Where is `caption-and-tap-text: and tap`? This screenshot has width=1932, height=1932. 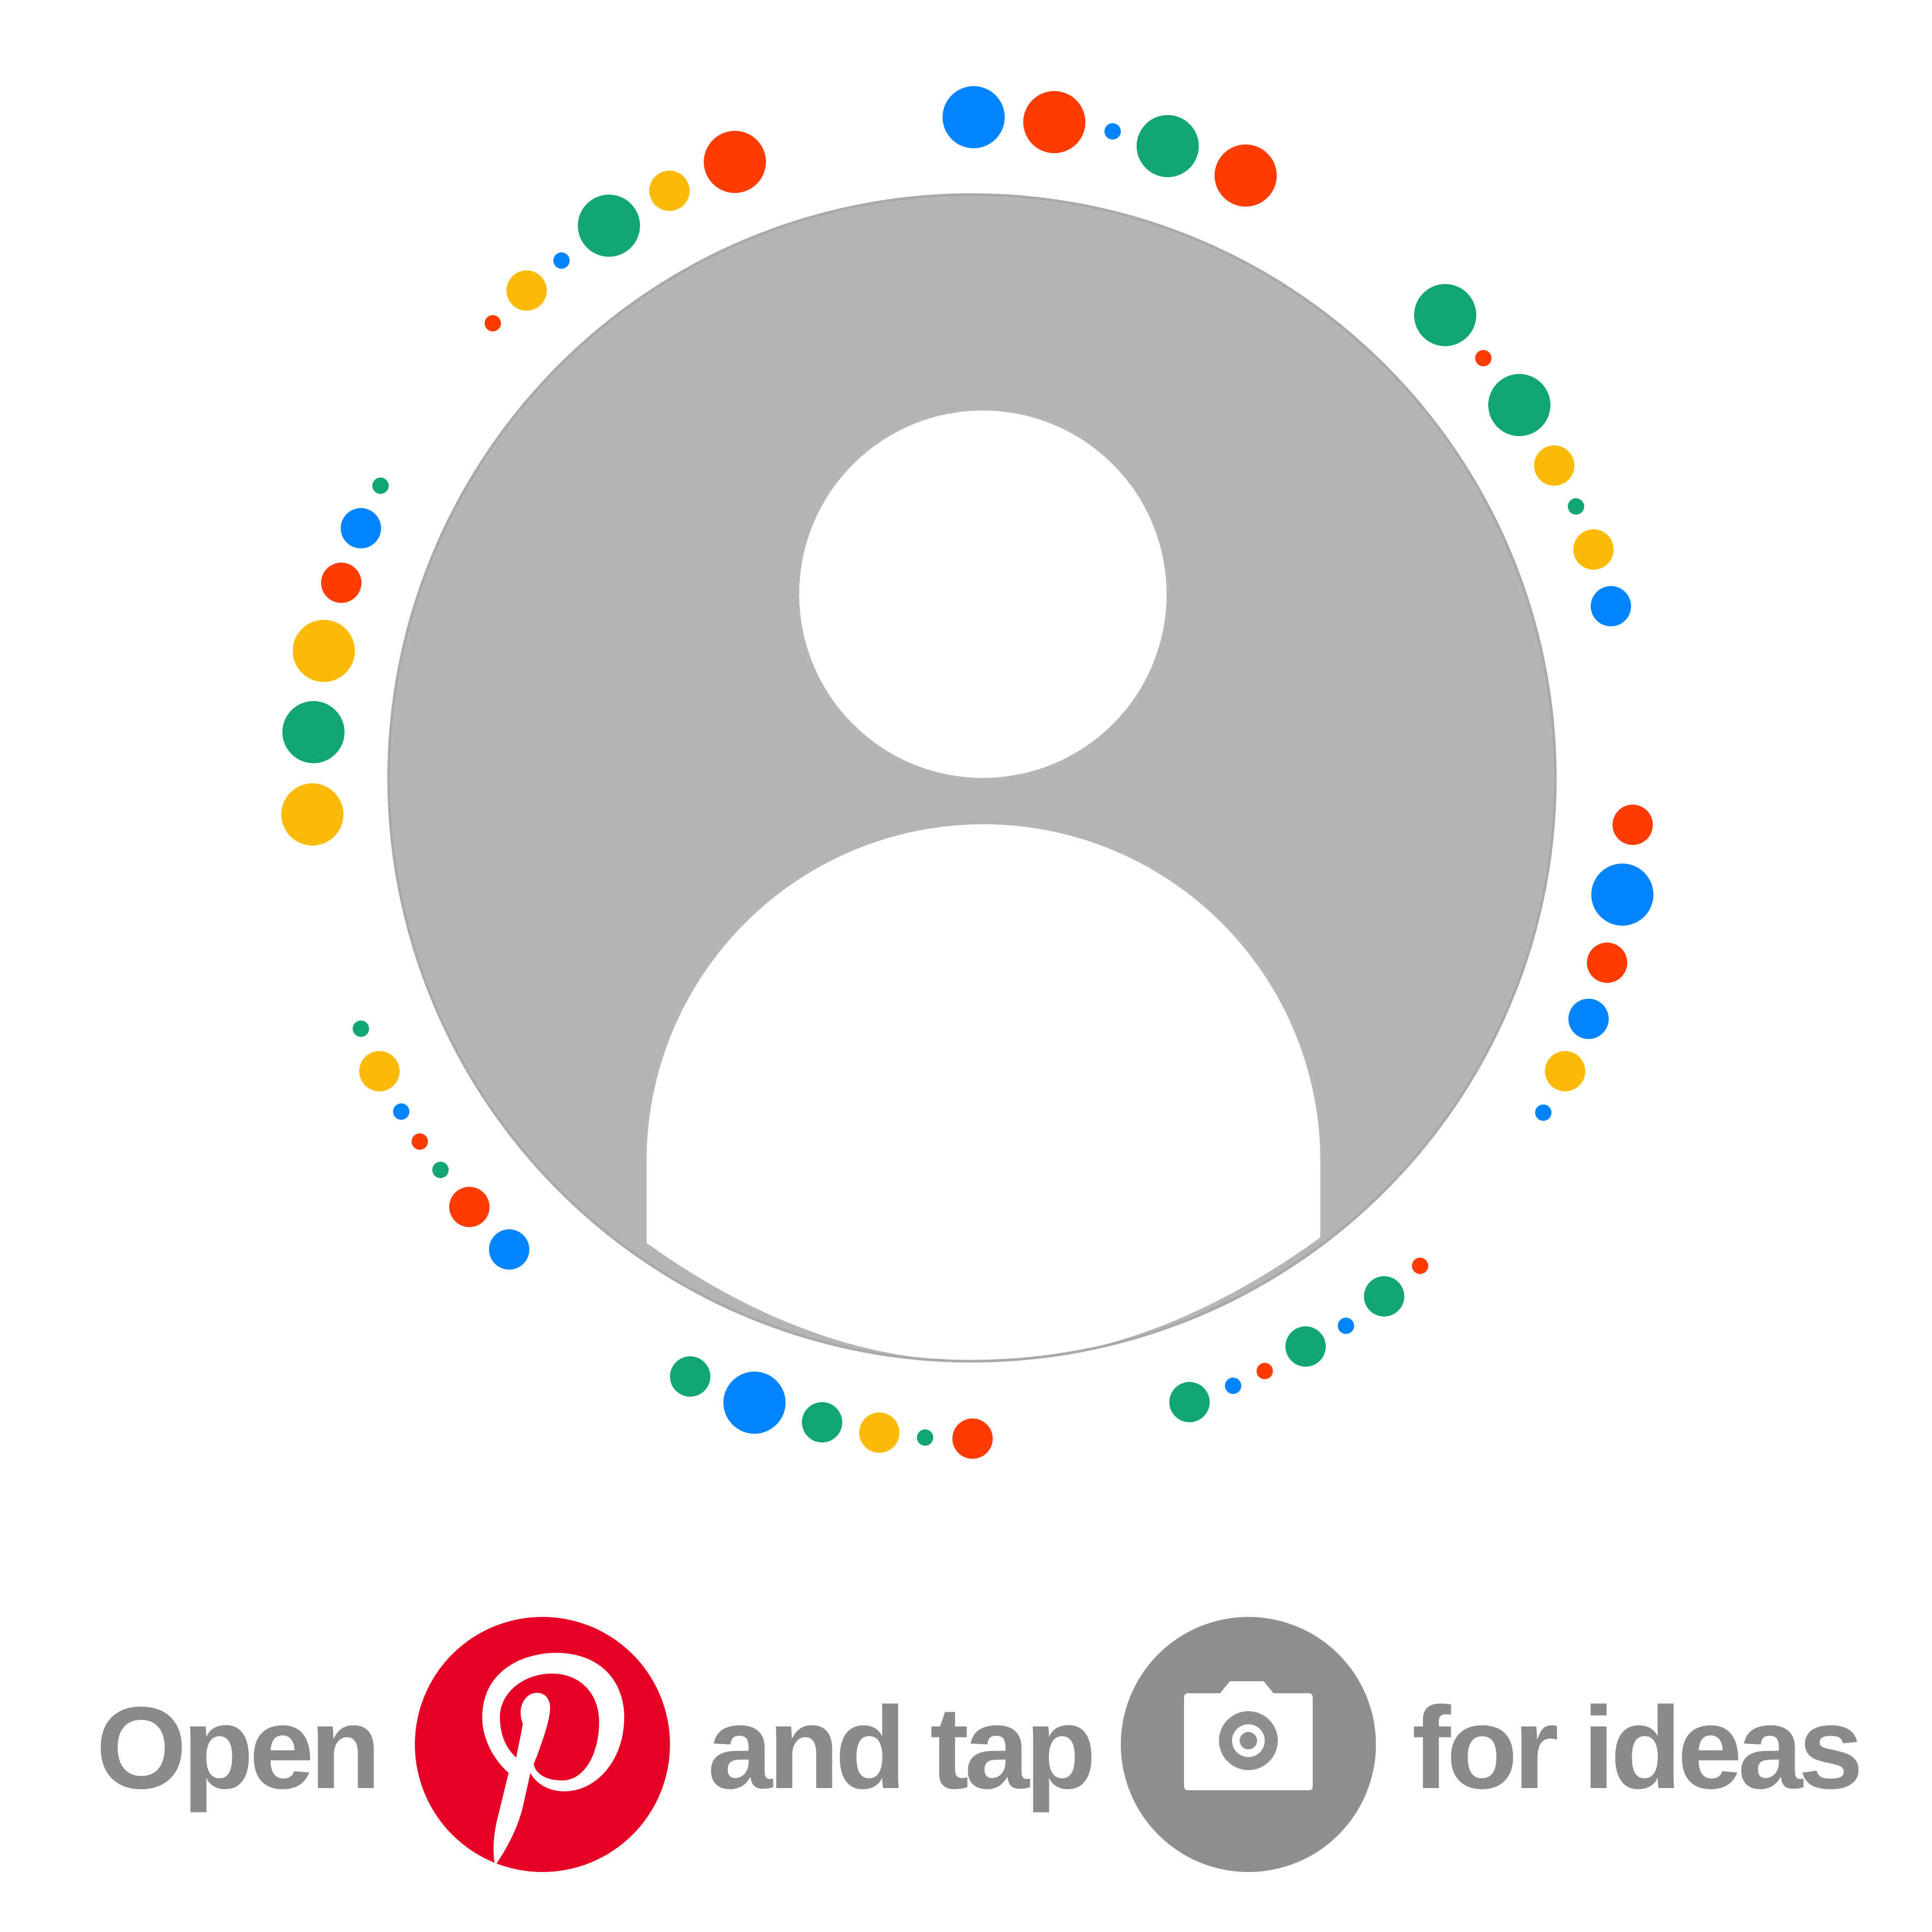
caption-and-tap-text: and tap is located at coordinates (902, 1748).